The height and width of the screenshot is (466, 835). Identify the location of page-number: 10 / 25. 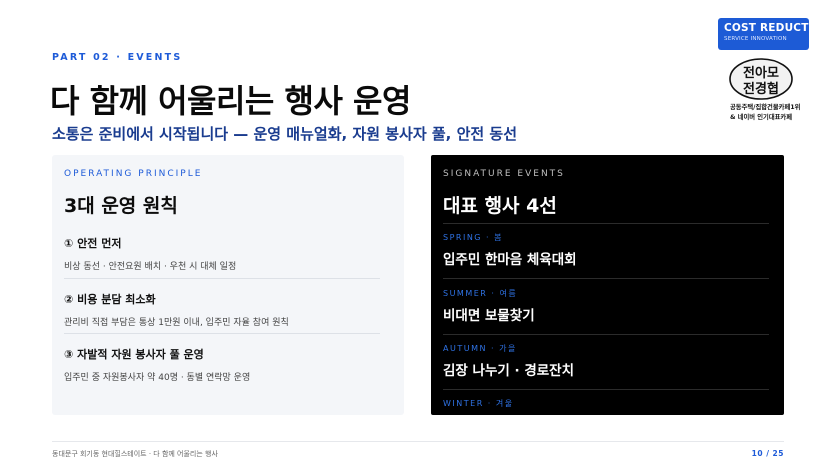
(767, 453).